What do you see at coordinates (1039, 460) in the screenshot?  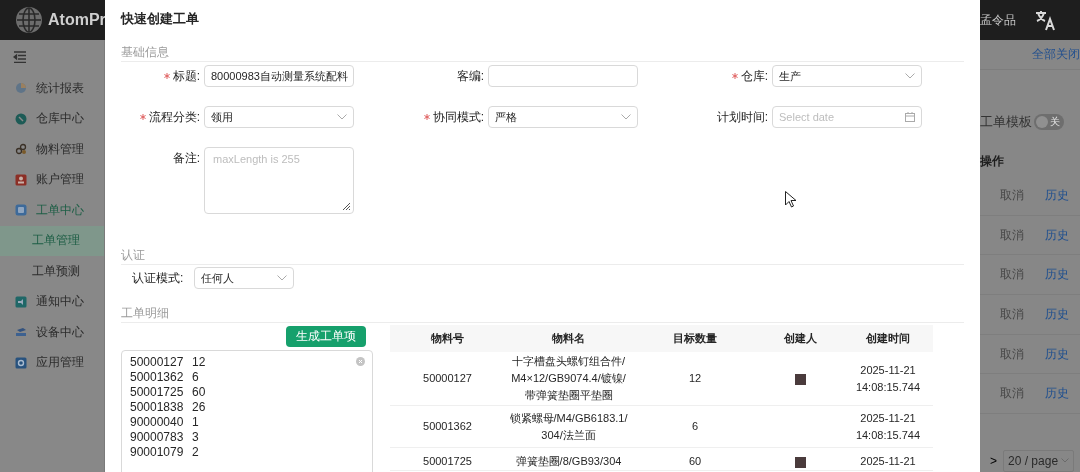 I see `page-size-select: 20 / page` at bounding box center [1039, 460].